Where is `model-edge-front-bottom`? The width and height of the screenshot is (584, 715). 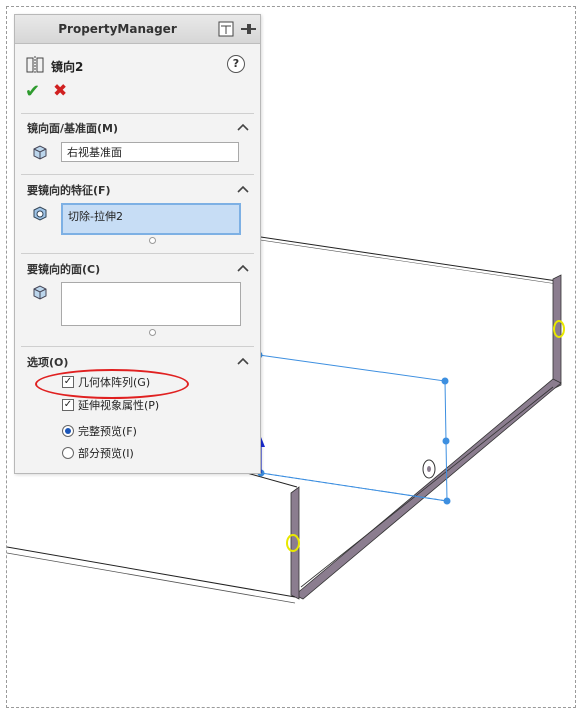
model-edge-front-bottom is located at coordinates (151, 572).